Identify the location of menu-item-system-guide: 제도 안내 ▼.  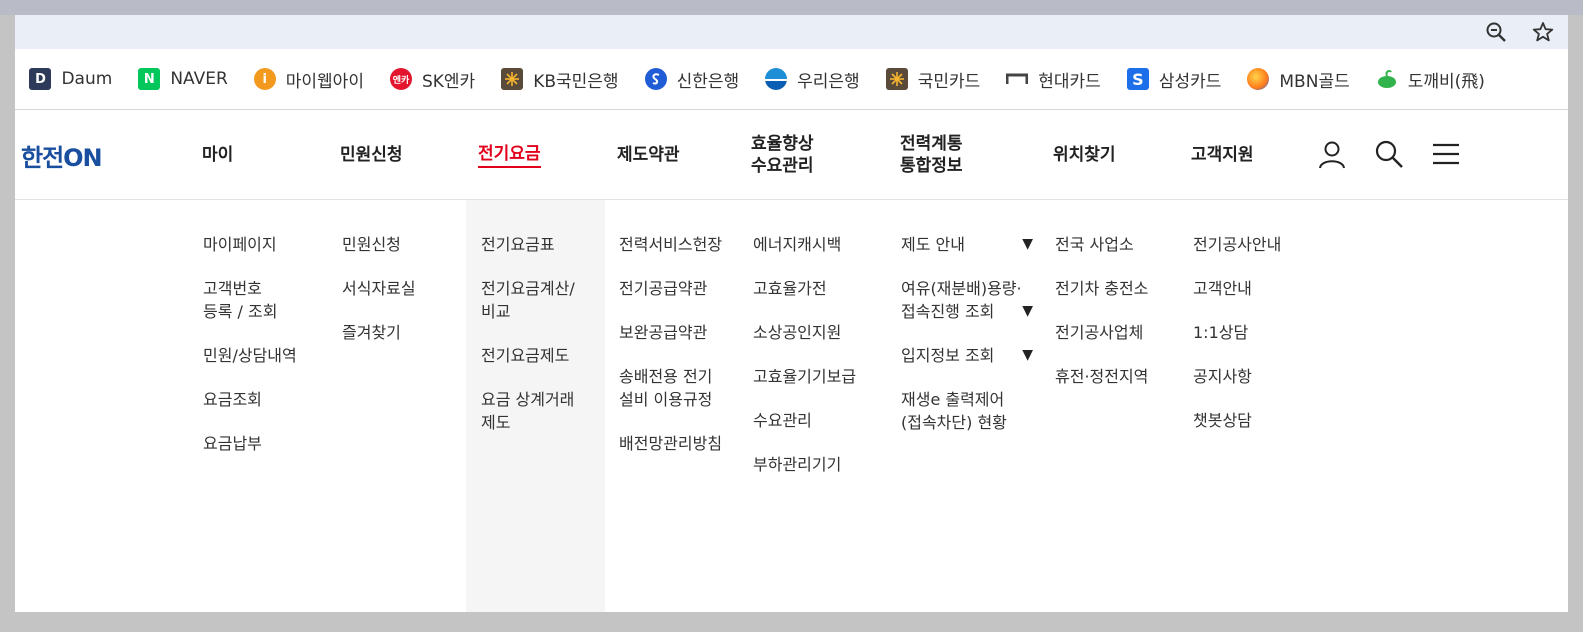
(967, 244).